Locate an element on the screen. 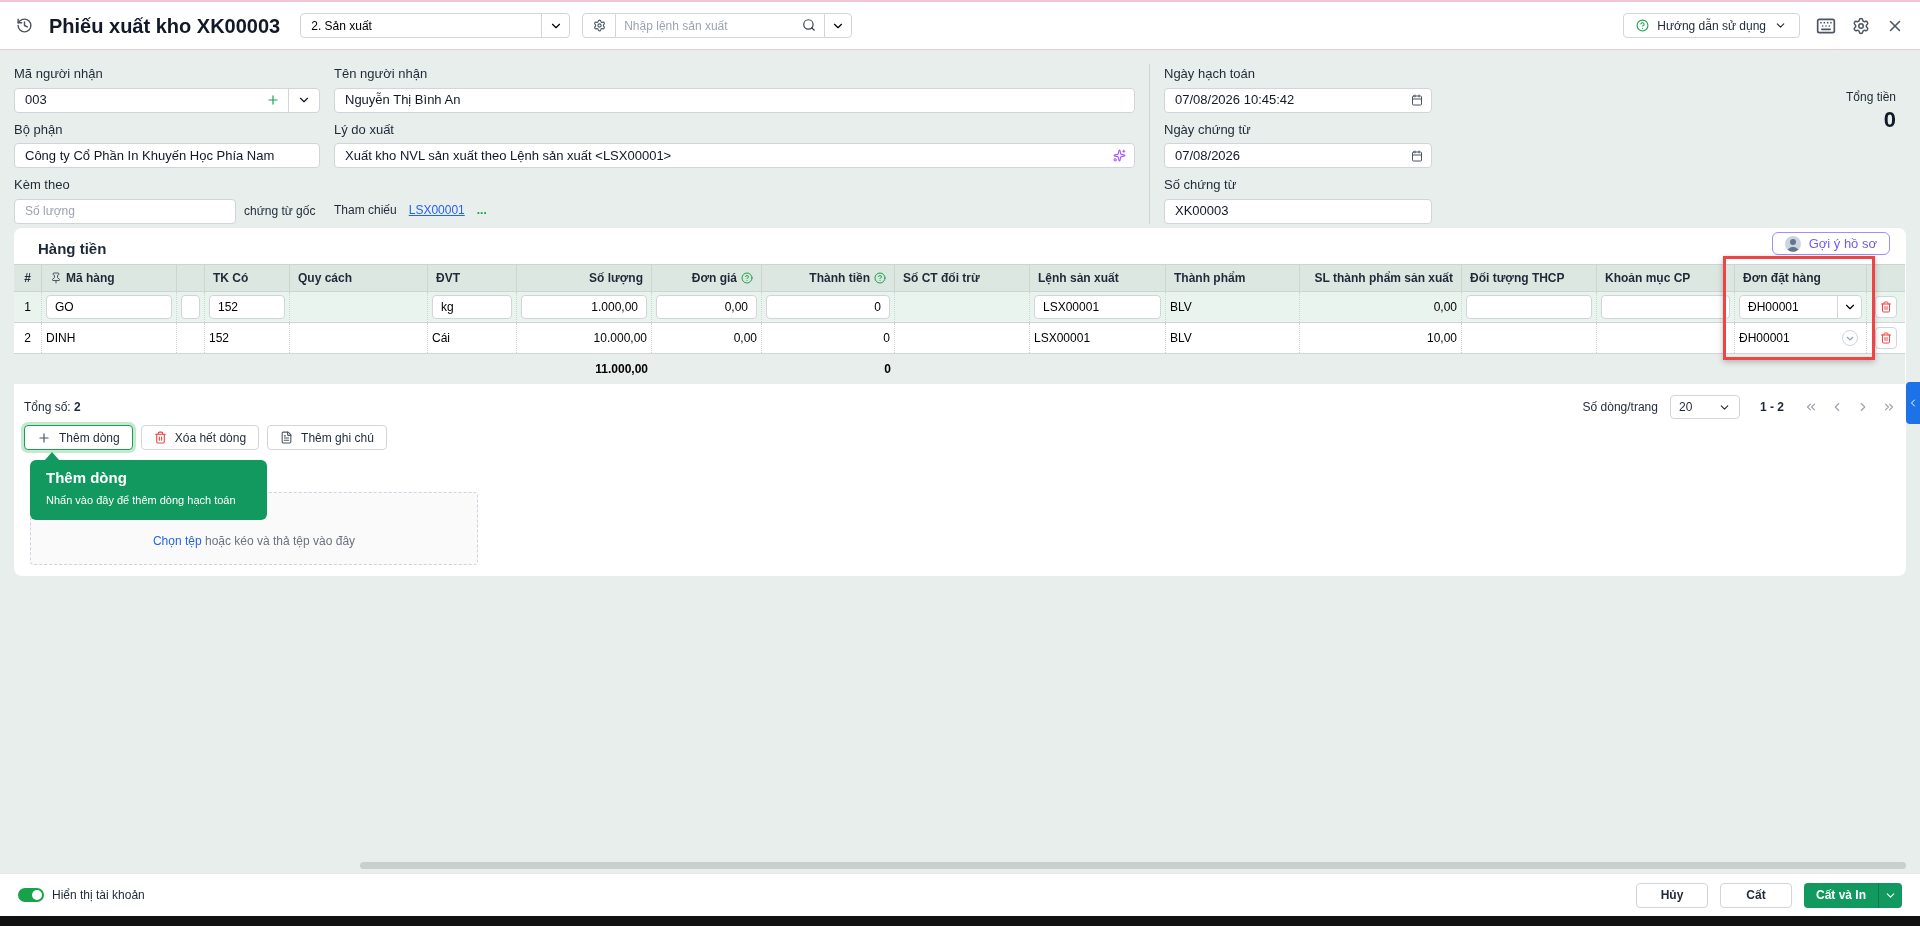 Image resolution: width=1920 pixels, height=926 pixels. avatar-icon is located at coordinates (1792, 243).